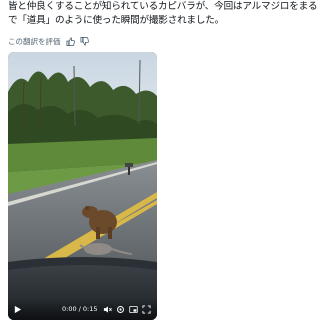 This screenshot has width=320, height=320. What do you see at coordinates (120, 309) in the screenshot?
I see `settings-icon` at bounding box center [120, 309].